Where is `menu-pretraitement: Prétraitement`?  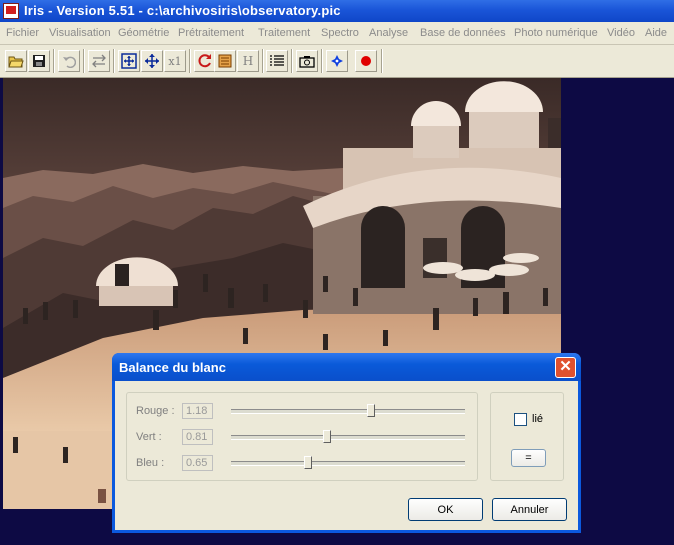 menu-pretraitement: Prétraitement is located at coordinates (211, 33).